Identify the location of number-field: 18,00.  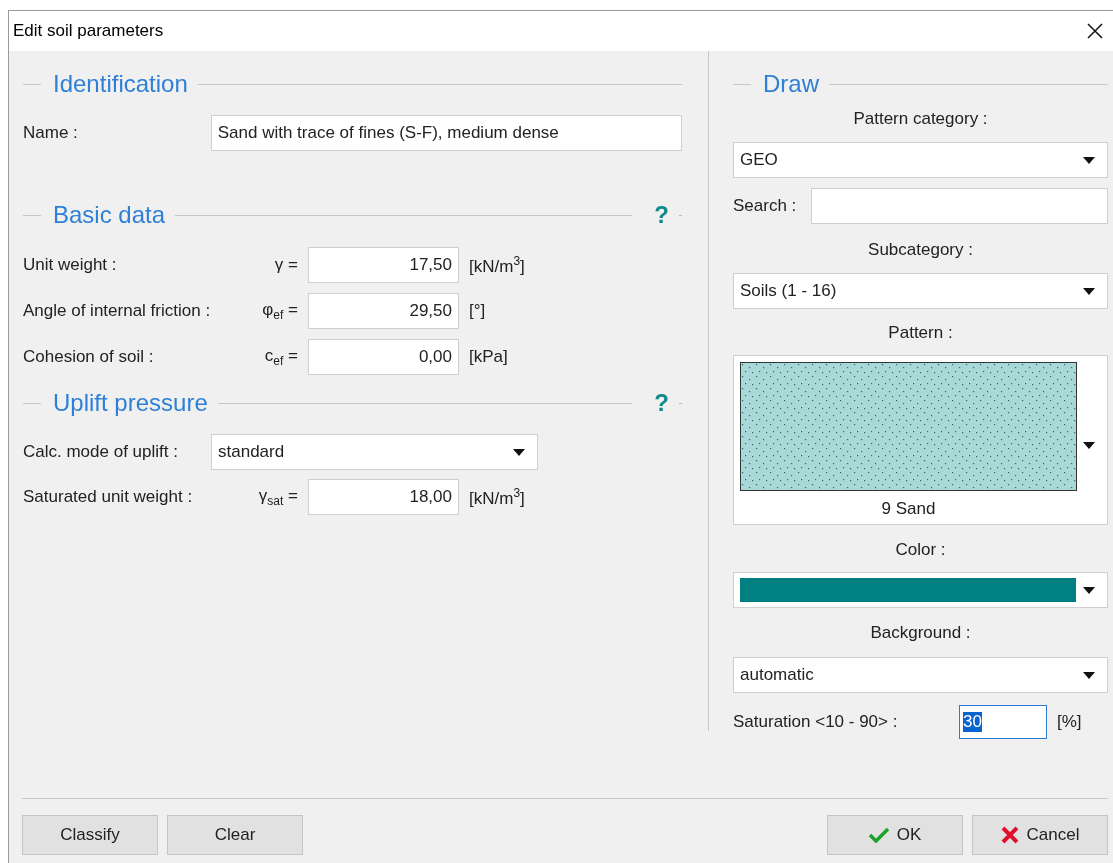
(383, 497).